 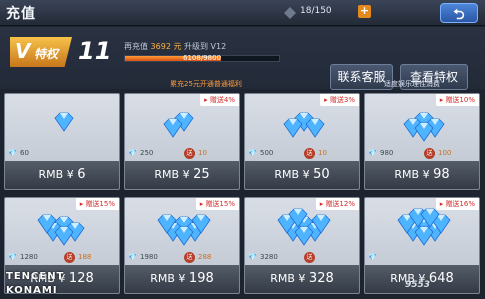 I want to click on recharge-card-3: ▸ 赠送3% 💎 500 送 10 RMB ¥ 50, so click(x=302, y=141).